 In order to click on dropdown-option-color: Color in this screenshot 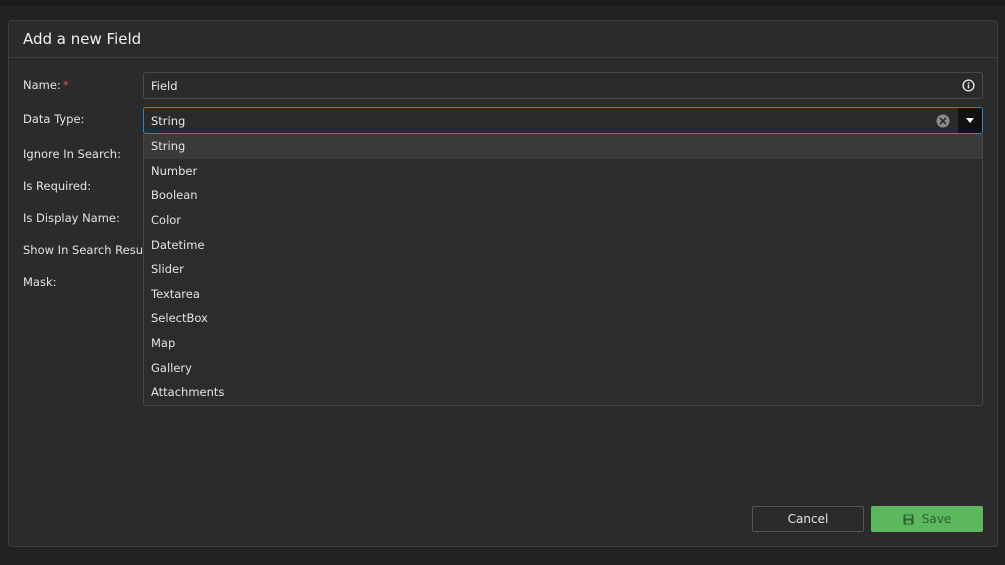, I will do `click(563, 220)`.